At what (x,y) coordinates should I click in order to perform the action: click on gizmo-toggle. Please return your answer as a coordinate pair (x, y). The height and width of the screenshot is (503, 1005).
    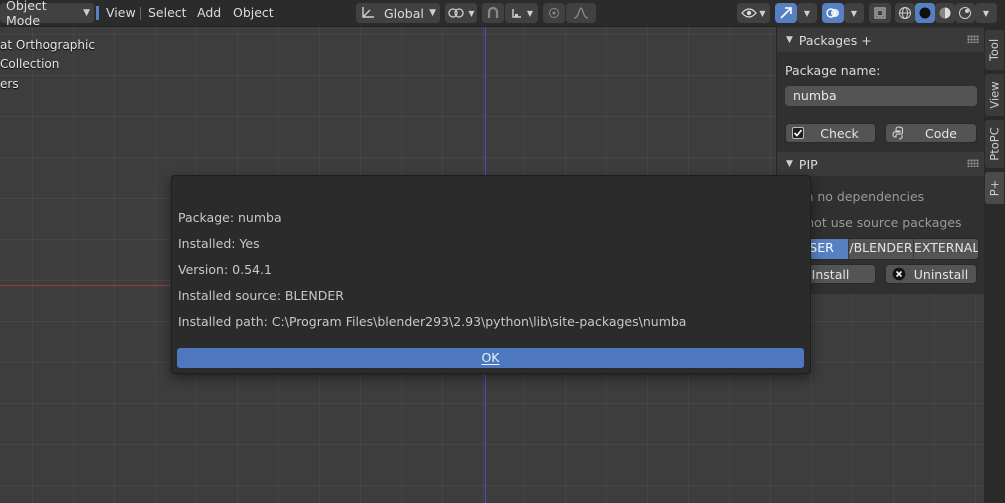
    Looking at the image, I should click on (786, 13).